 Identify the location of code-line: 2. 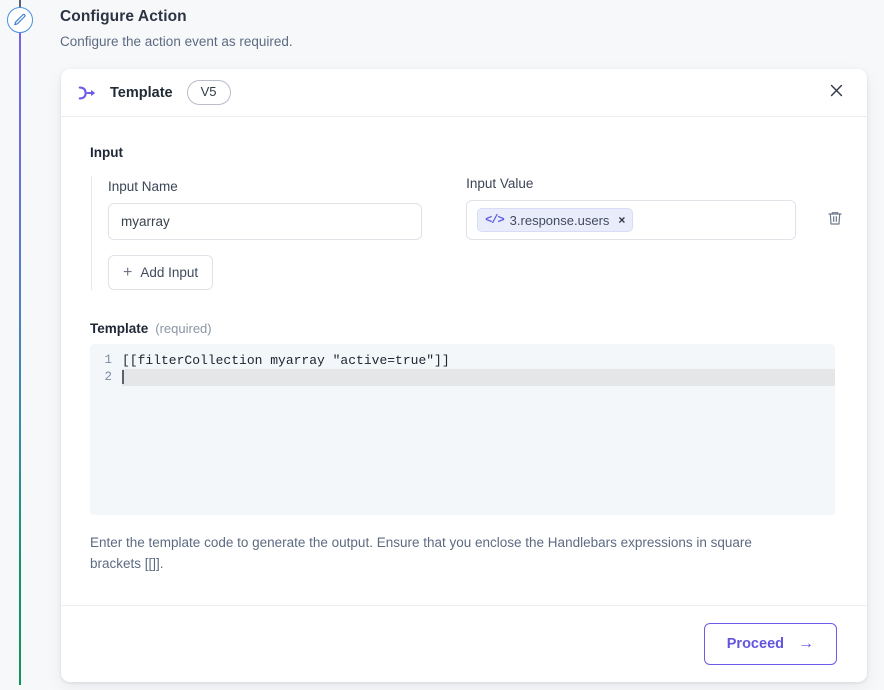
(462, 377).